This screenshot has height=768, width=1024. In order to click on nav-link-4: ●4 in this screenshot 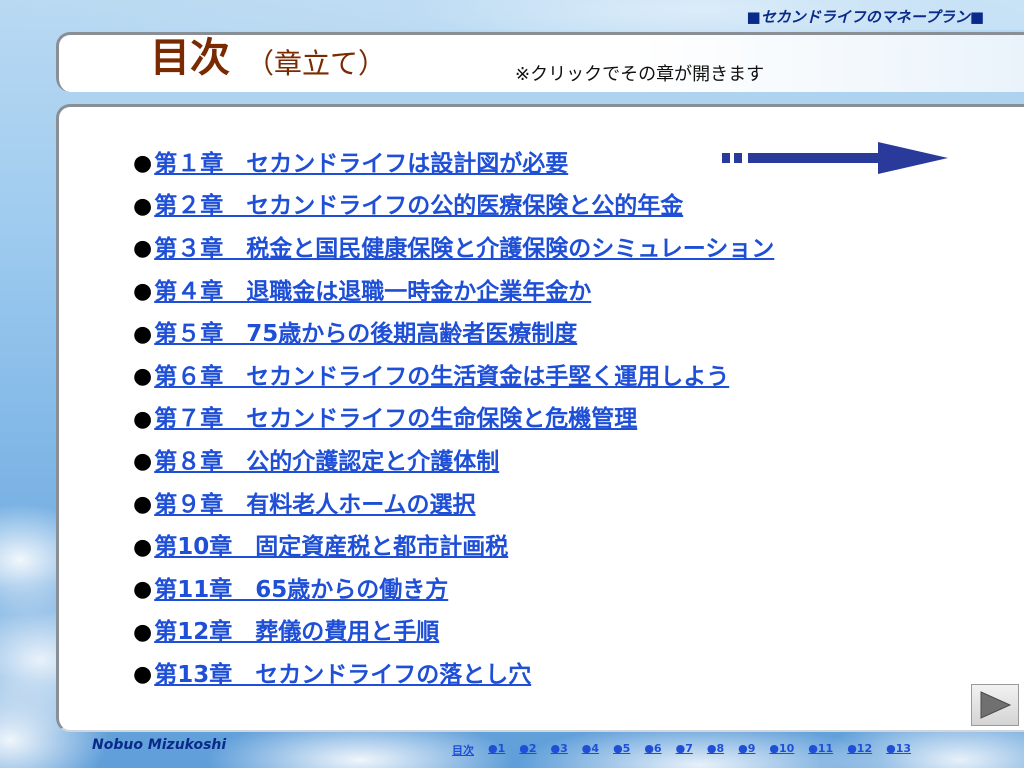, I will do `click(590, 750)`.